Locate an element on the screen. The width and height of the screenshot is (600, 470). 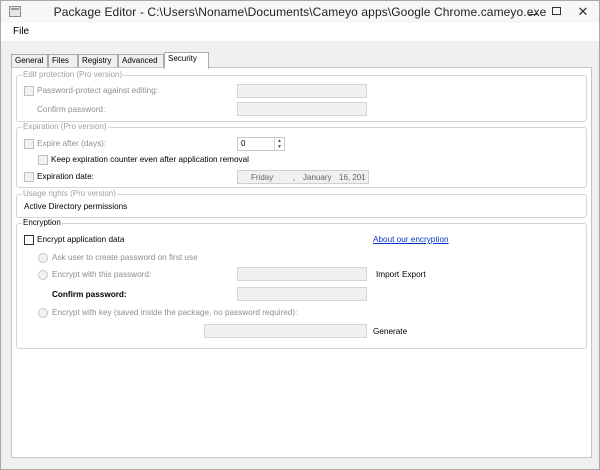
tab-files: Files is located at coordinates (63, 61).